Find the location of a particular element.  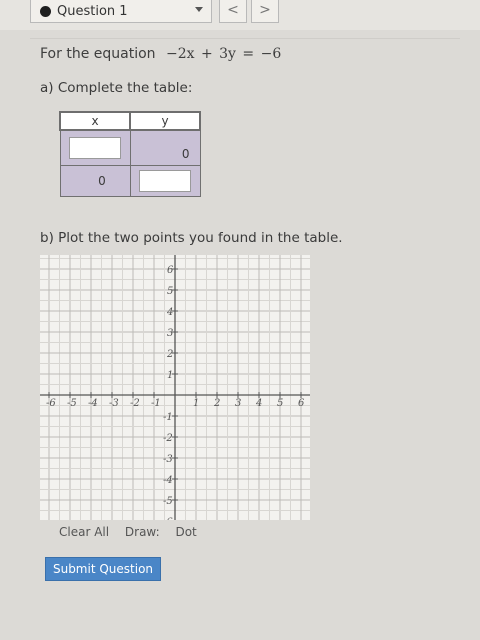

x-cell is located at coordinates (95, 147).